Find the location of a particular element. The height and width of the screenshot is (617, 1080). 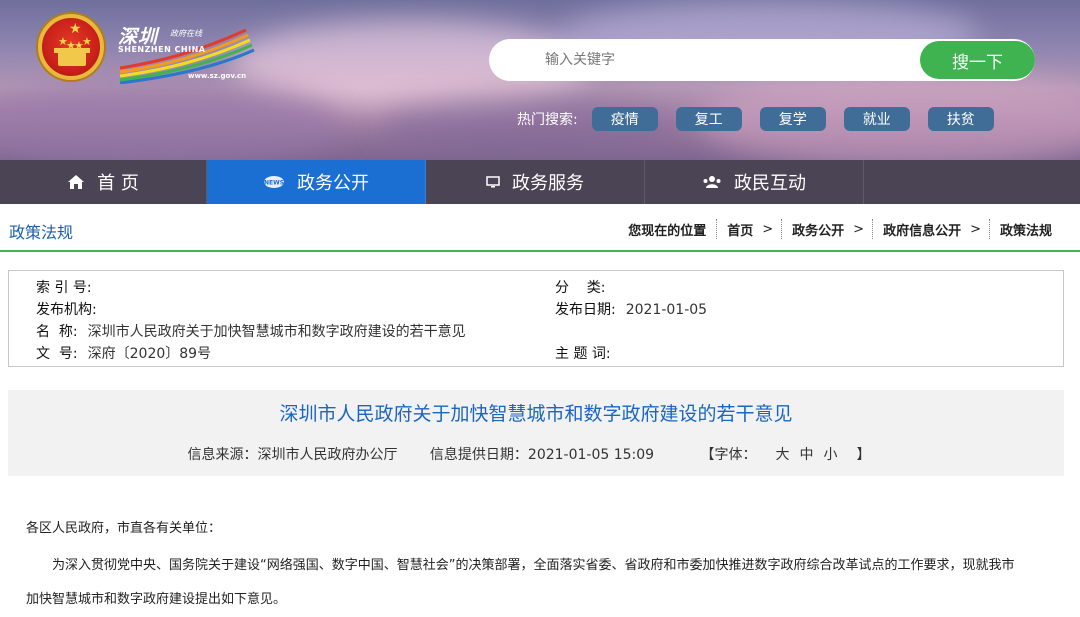

nav-item-label: 政民互动 is located at coordinates (770, 183).